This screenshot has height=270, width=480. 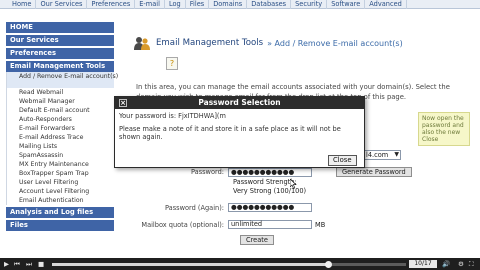 I want to click on domain-select-value: l4.com, so click(x=377, y=155).